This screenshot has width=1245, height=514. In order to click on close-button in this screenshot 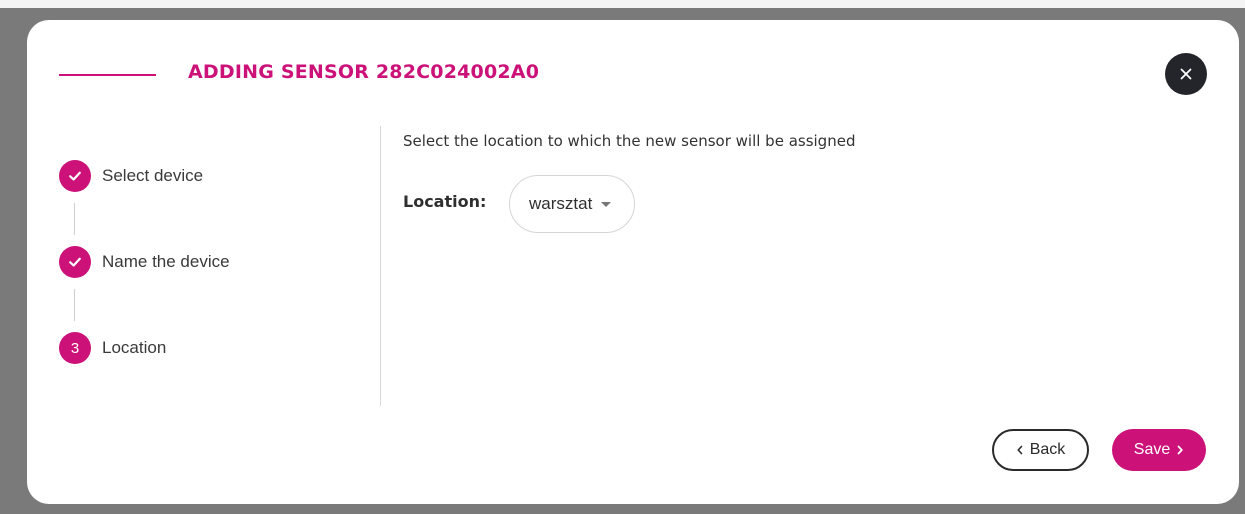, I will do `click(1186, 74)`.